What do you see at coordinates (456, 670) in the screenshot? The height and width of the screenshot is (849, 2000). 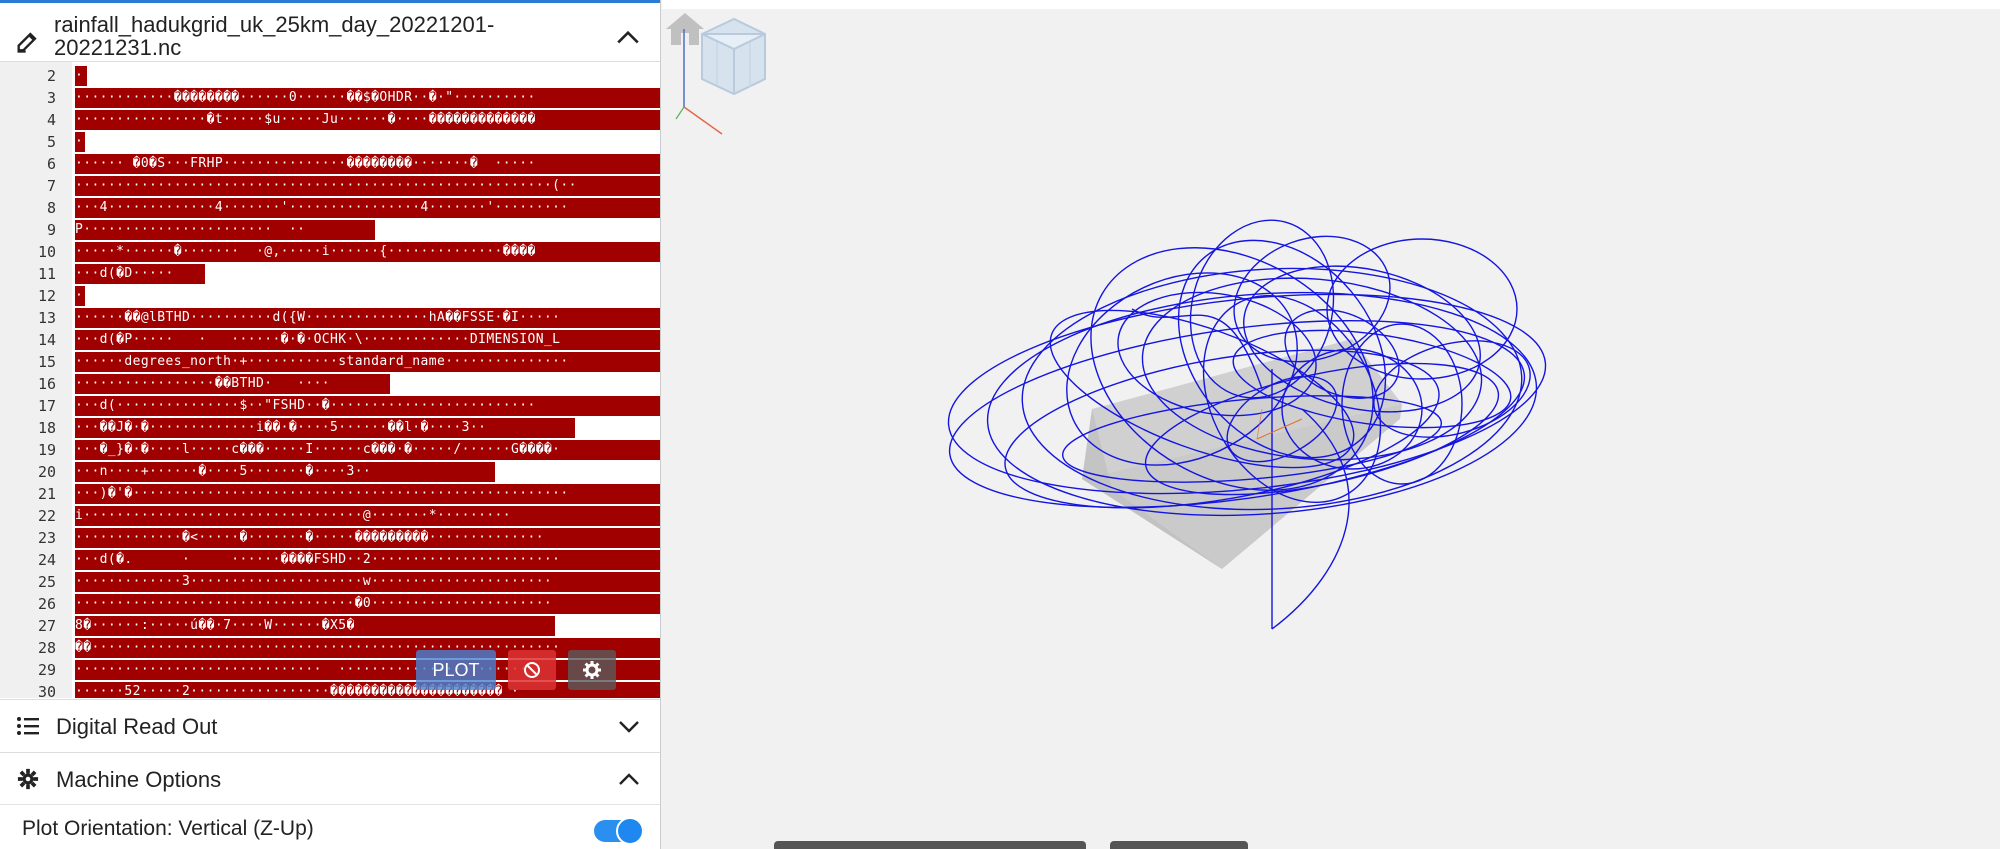 I see `plot-button: PLOT` at bounding box center [456, 670].